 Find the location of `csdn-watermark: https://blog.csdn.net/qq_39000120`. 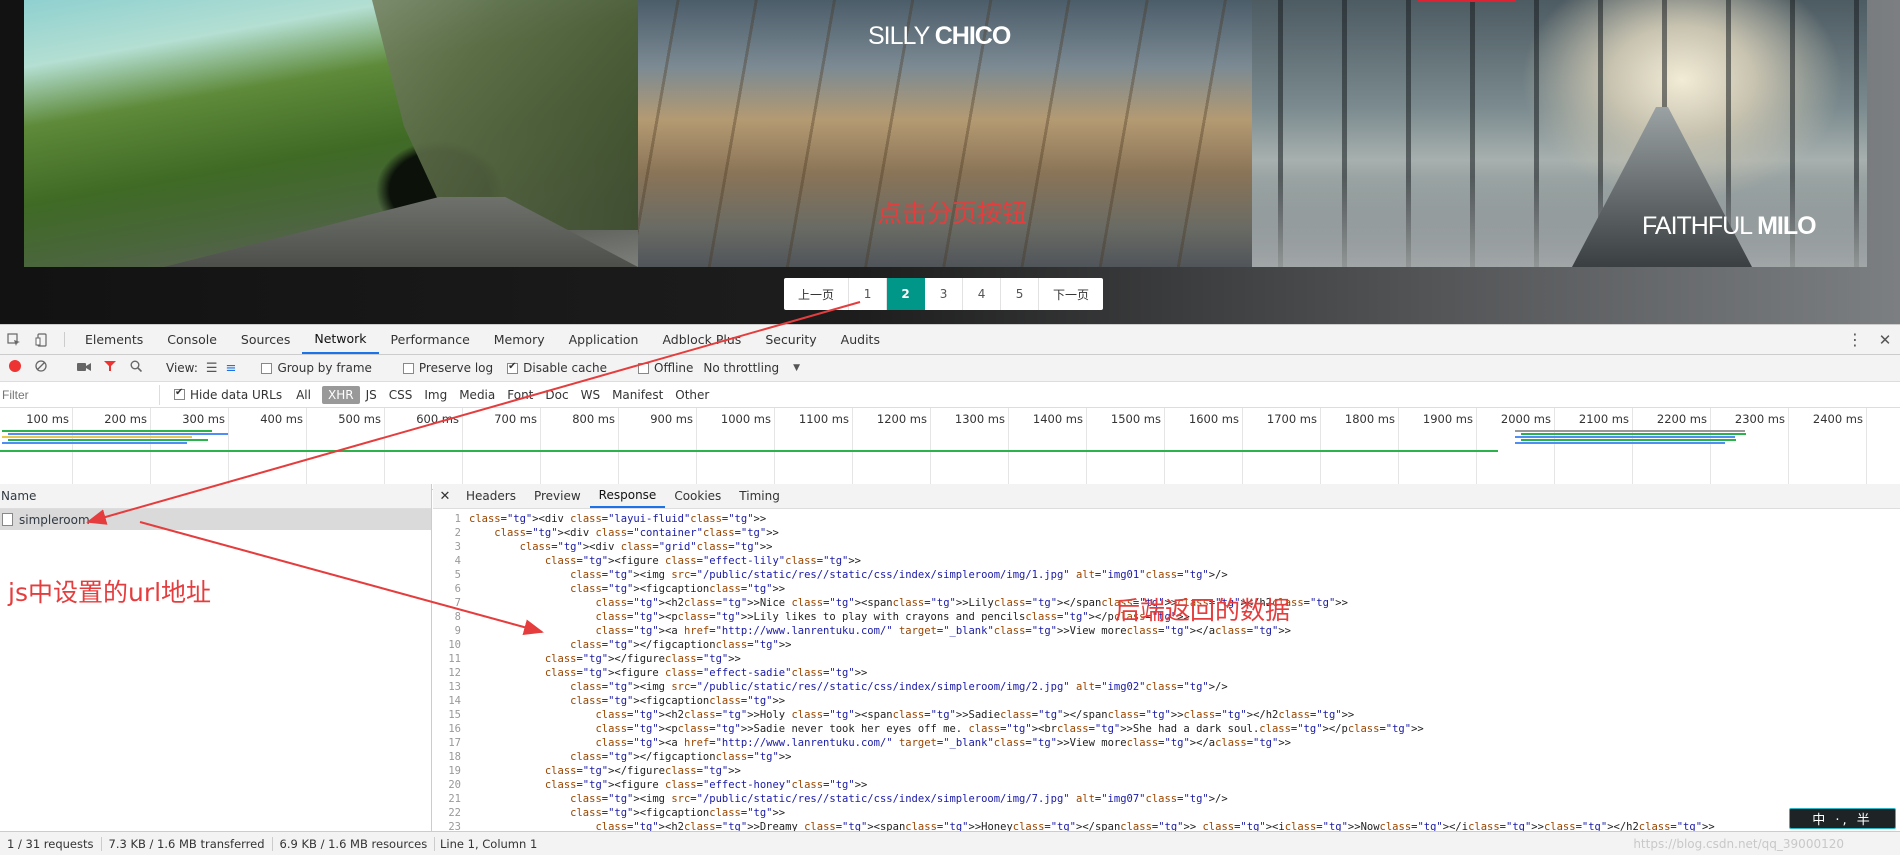

csdn-watermark: https://blog.csdn.net/qq_39000120 is located at coordinates (1738, 844).